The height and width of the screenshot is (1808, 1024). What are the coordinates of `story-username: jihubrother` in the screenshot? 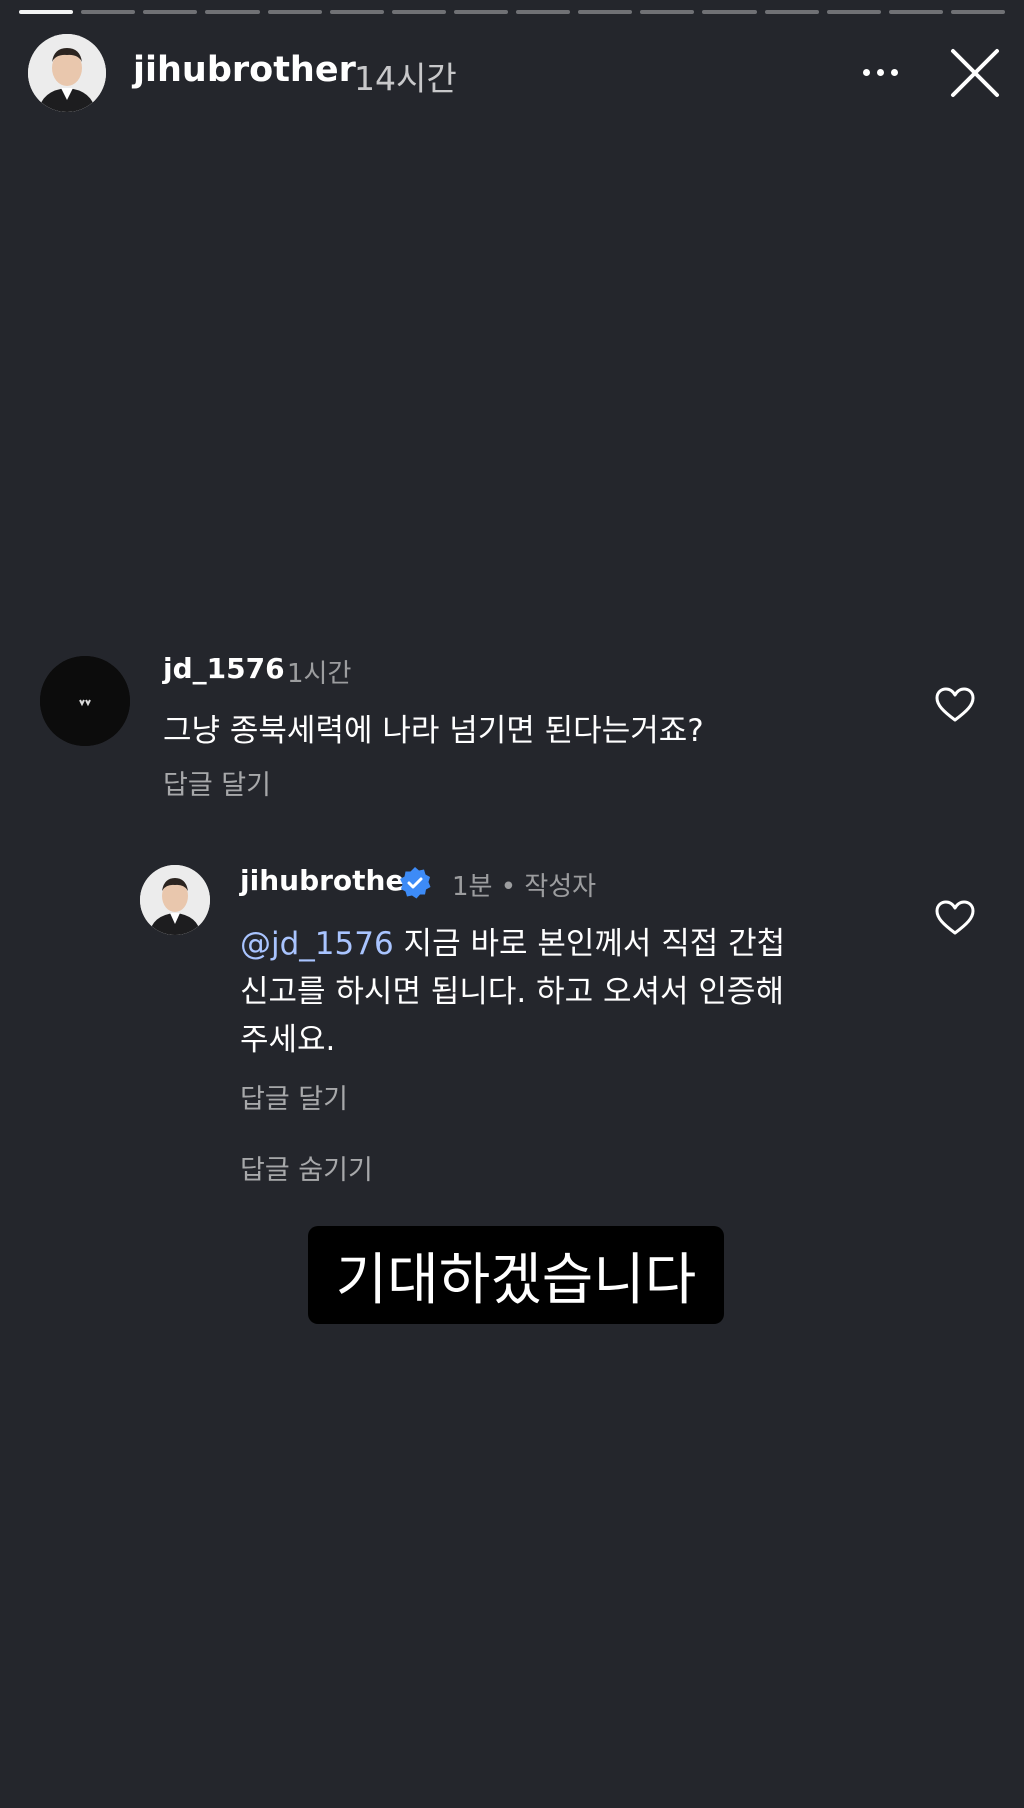 It's located at (244, 70).